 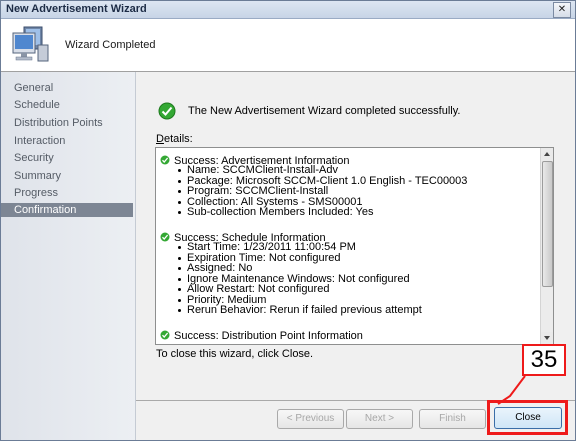 I want to click on step-distribution-points: Distribution Points, so click(x=67, y=123).